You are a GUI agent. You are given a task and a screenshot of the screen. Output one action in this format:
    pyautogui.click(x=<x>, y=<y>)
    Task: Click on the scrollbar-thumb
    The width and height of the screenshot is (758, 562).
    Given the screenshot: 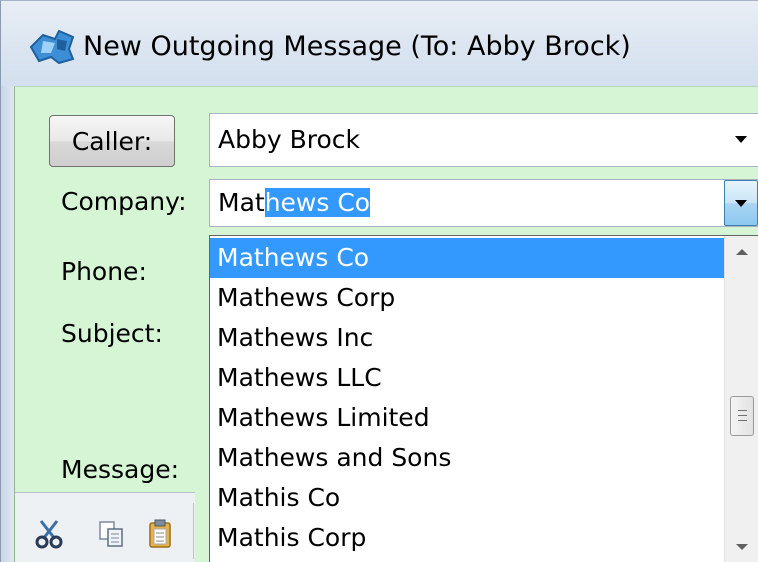 What is the action you would take?
    pyautogui.click(x=742, y=416)
    